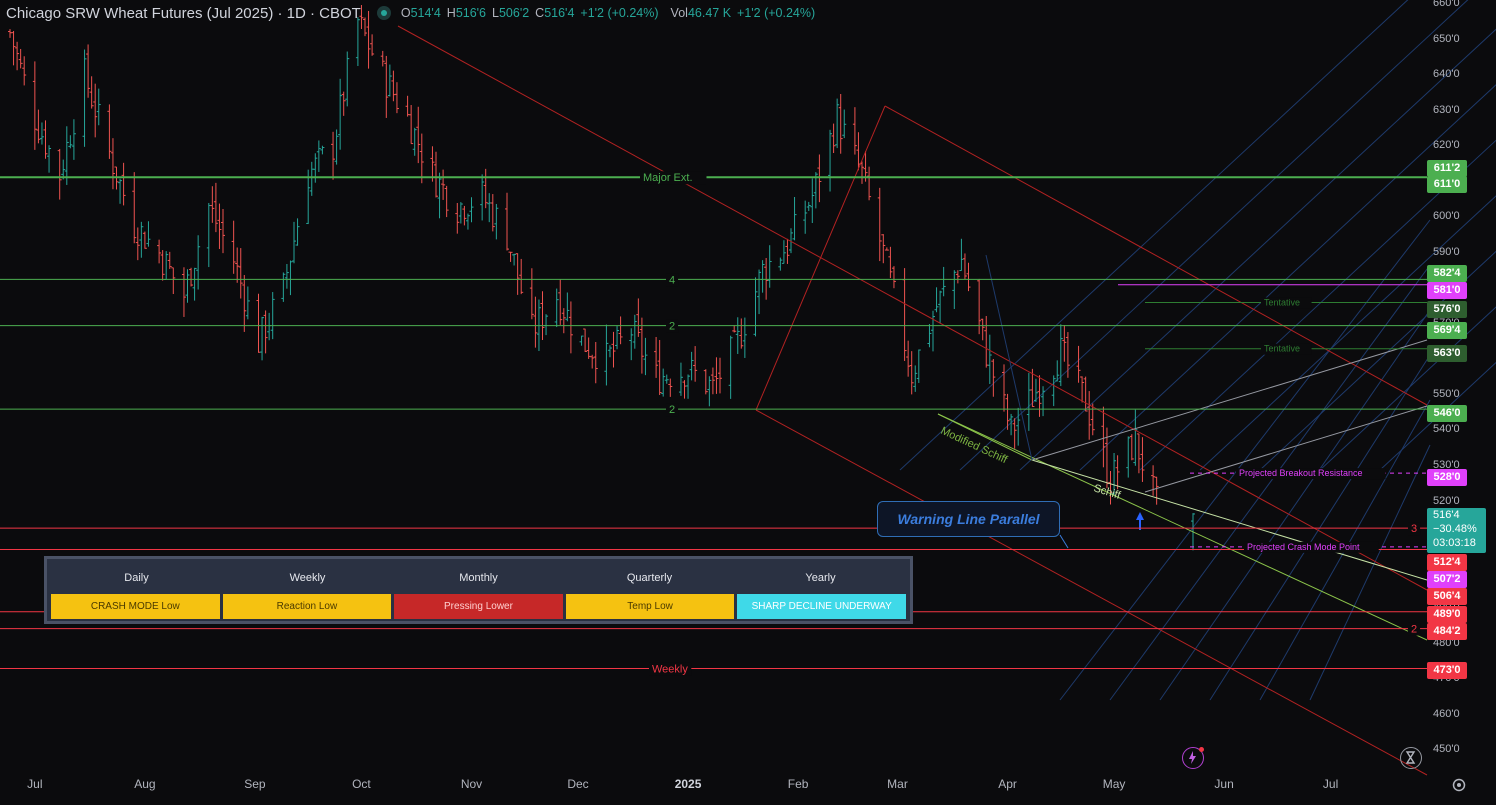 Image resolution: width=1496 pixels, height=805 pixels. What do you see at coordinates (1446, 38) in the screenshot?
I see `y-tick-label: 650'0` at bounding box center [1446, 38].